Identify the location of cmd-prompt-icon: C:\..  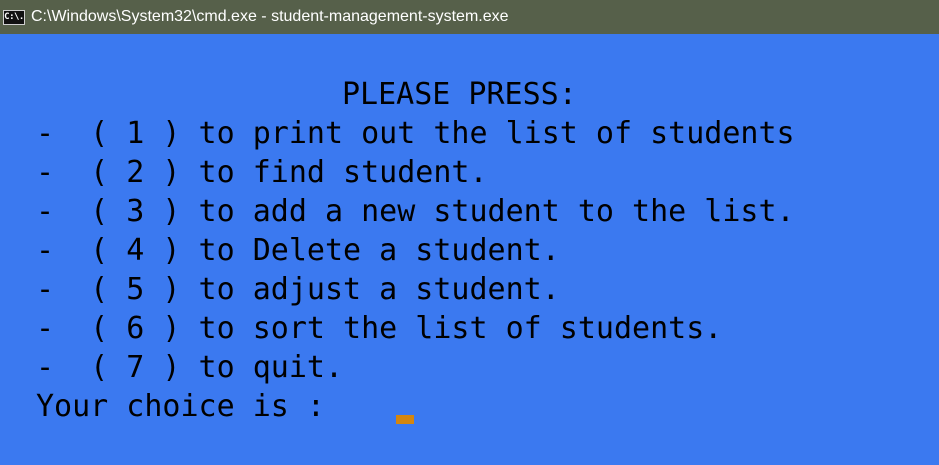
(14, 17).